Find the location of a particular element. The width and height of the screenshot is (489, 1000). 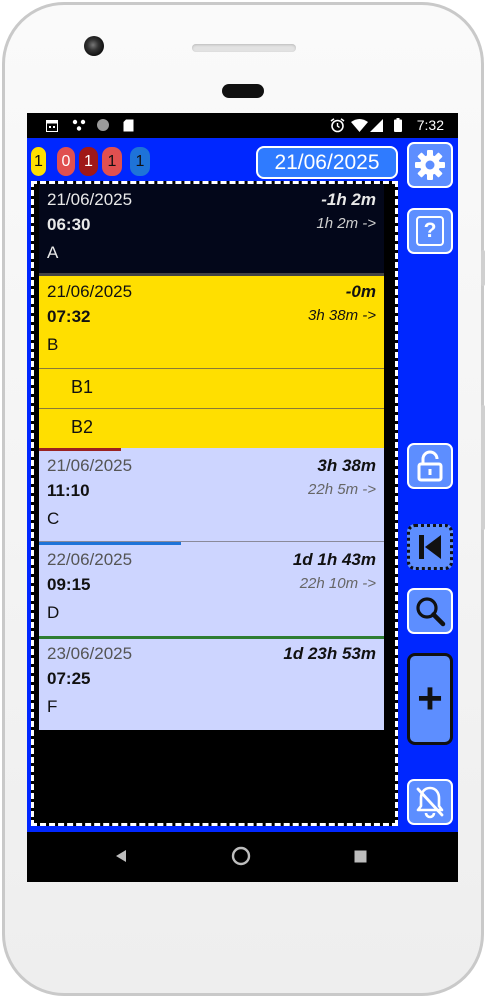

entry-duration: 3h 38m -> is located at coordinates (342, 315).